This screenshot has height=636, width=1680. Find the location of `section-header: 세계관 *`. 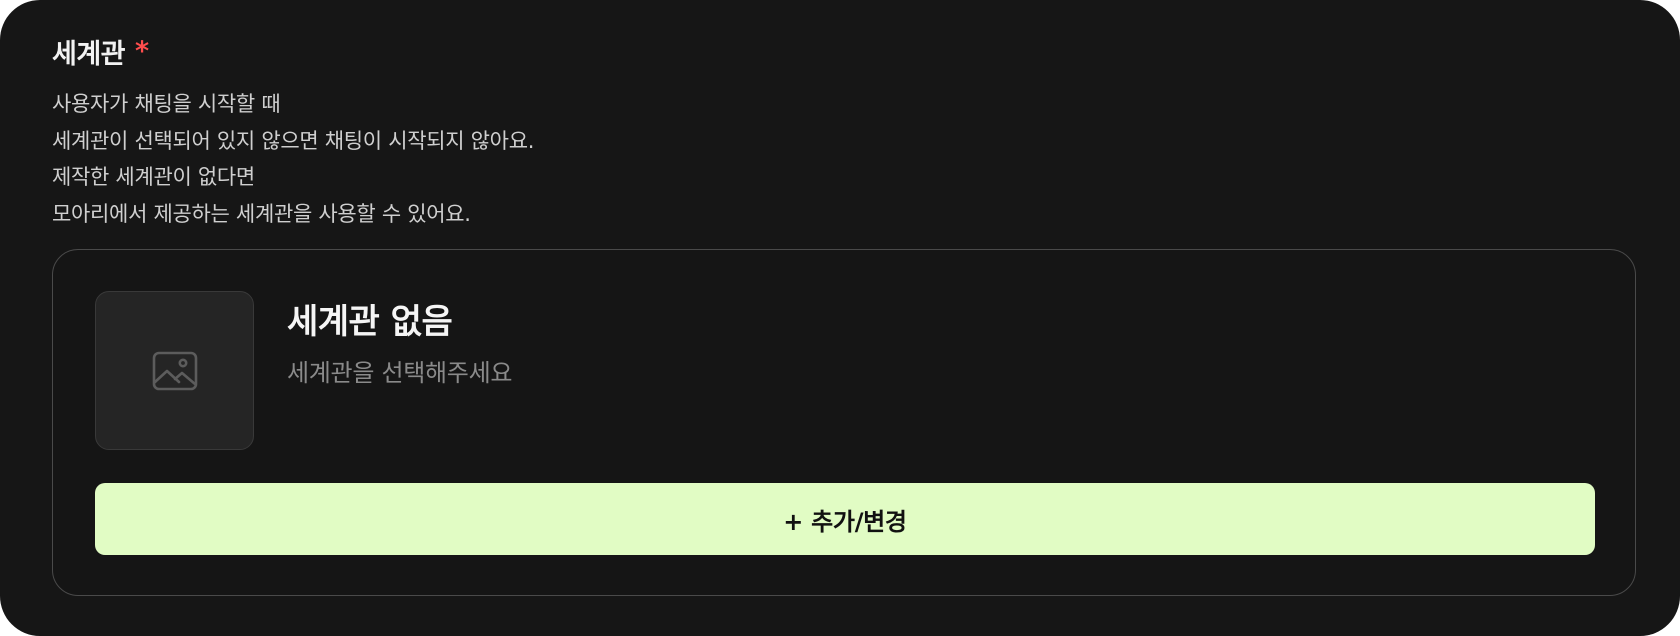

section-header: 세계관 * is located at coordinates (100, 51).